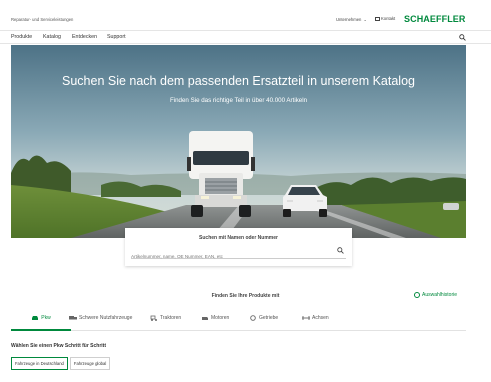 The height and width of the screenshot is (382, 491). I want to click on schaeffler-logo: SCHAEFFLER, so click(435, 19).